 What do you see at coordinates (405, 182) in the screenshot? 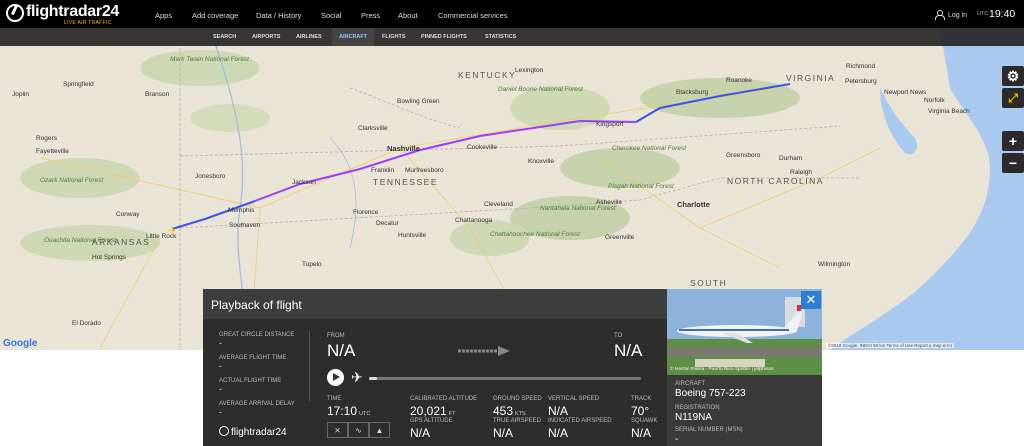
I see `map-label: TENNESSEE` at bounding box center [405, 182].